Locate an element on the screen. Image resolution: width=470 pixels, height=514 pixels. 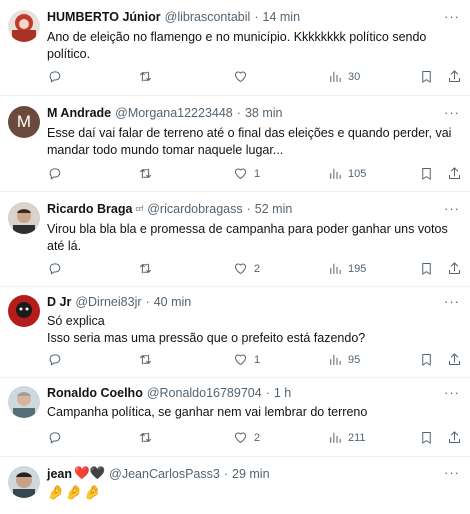
avatar-letter: M is located at coordinates (24, 121).